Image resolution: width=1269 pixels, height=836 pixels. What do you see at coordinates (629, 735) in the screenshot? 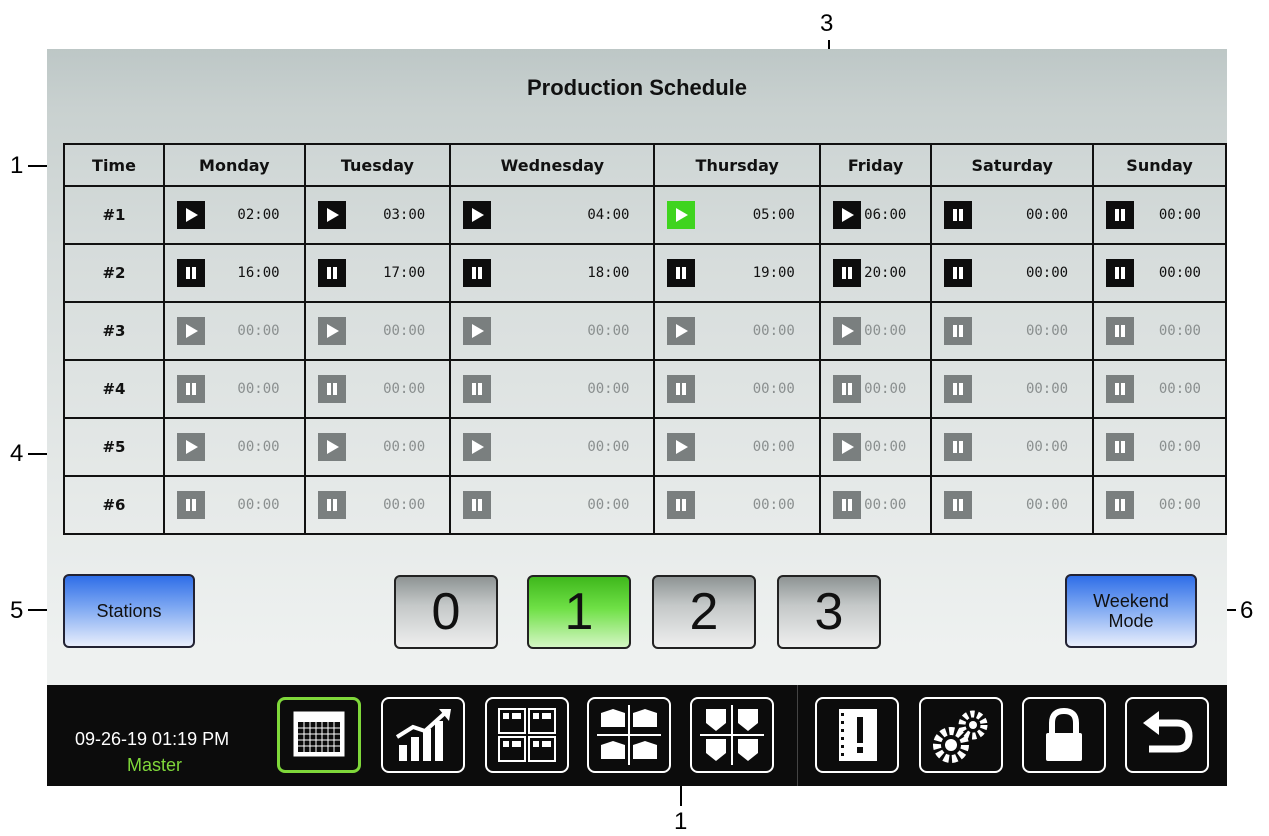
I see `stations-view-button` at bounding box center [629, 735].